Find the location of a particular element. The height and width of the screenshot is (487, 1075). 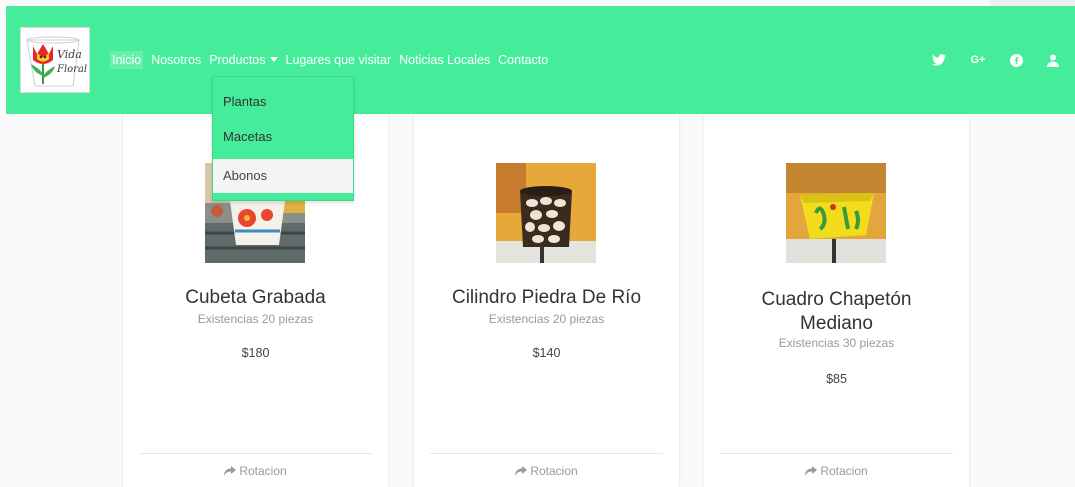

dropdown-item-plantas: Plantas is located at coordinates (283, 102).